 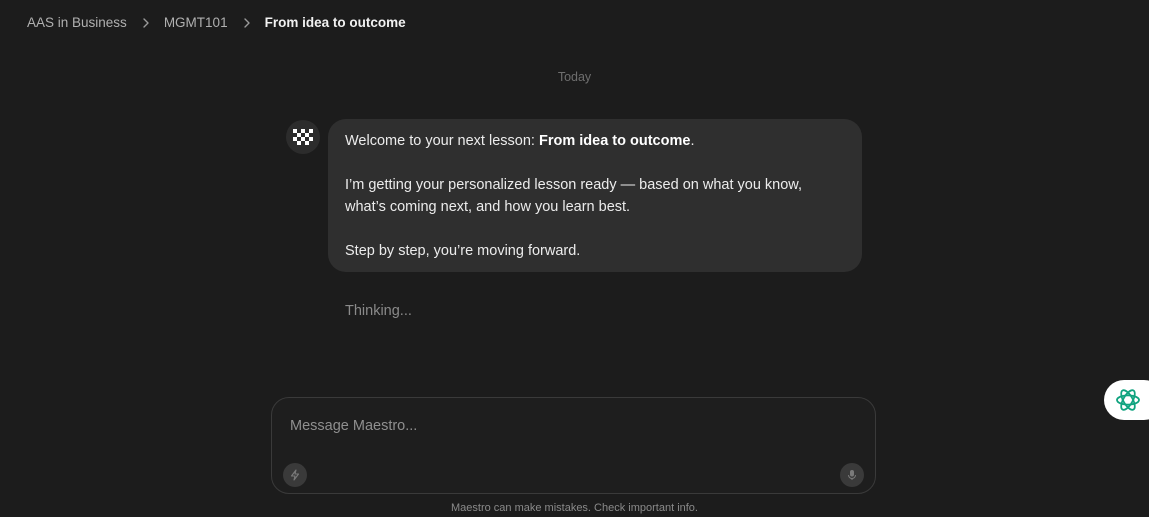 I want to click on lightning-icon, so click(x=295, y=475).